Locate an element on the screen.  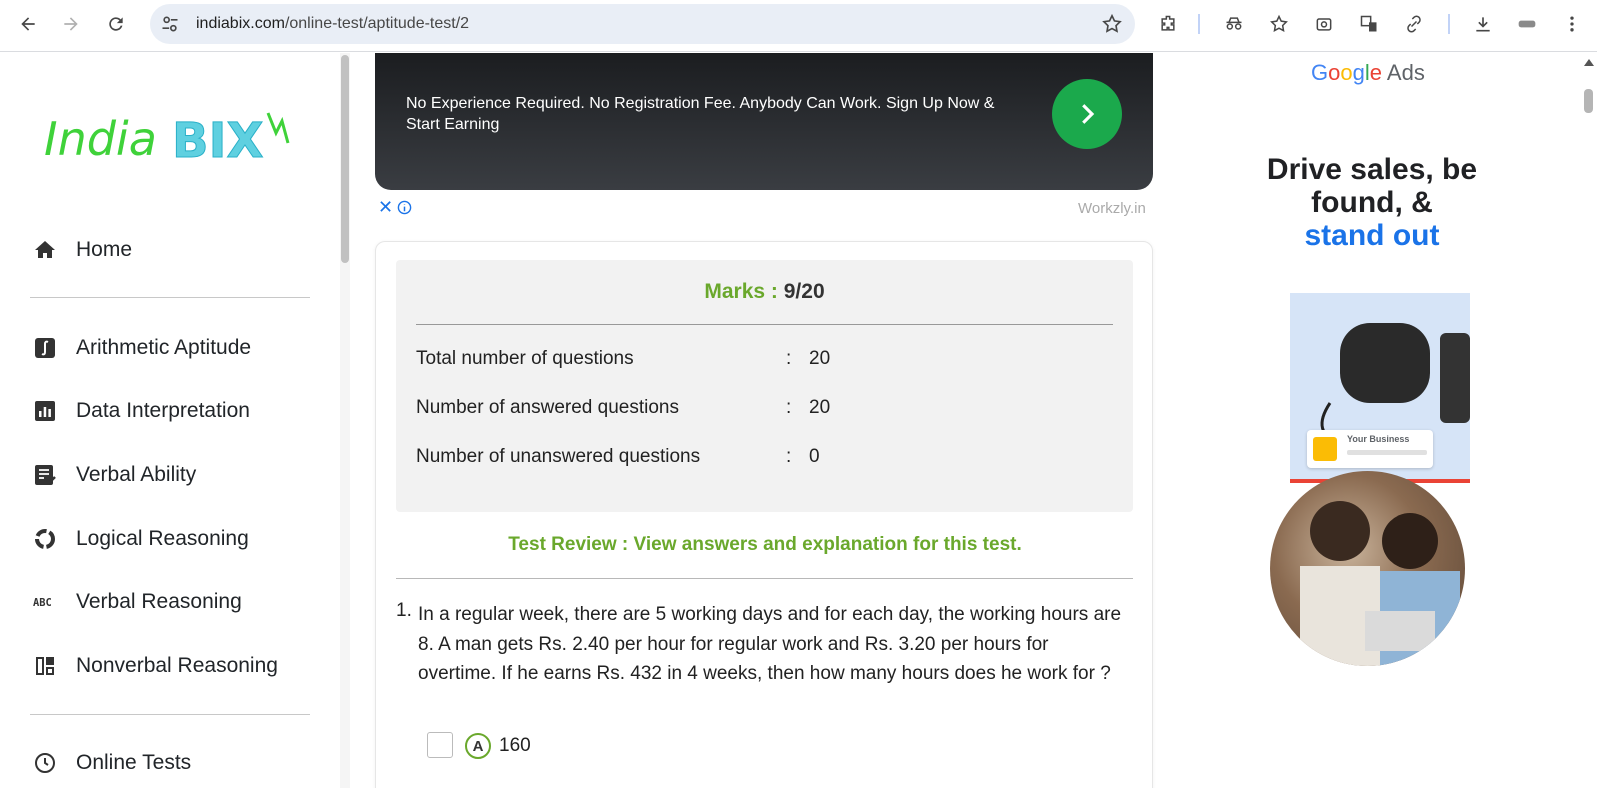
option-a-value: 160 is located at coordinates (515, 746).